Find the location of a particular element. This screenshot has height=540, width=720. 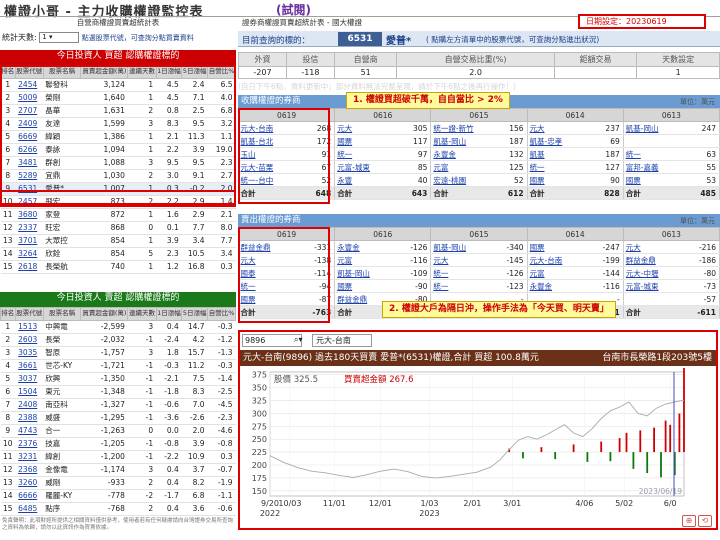

cell: 10 is located at coordinates (8, 444).